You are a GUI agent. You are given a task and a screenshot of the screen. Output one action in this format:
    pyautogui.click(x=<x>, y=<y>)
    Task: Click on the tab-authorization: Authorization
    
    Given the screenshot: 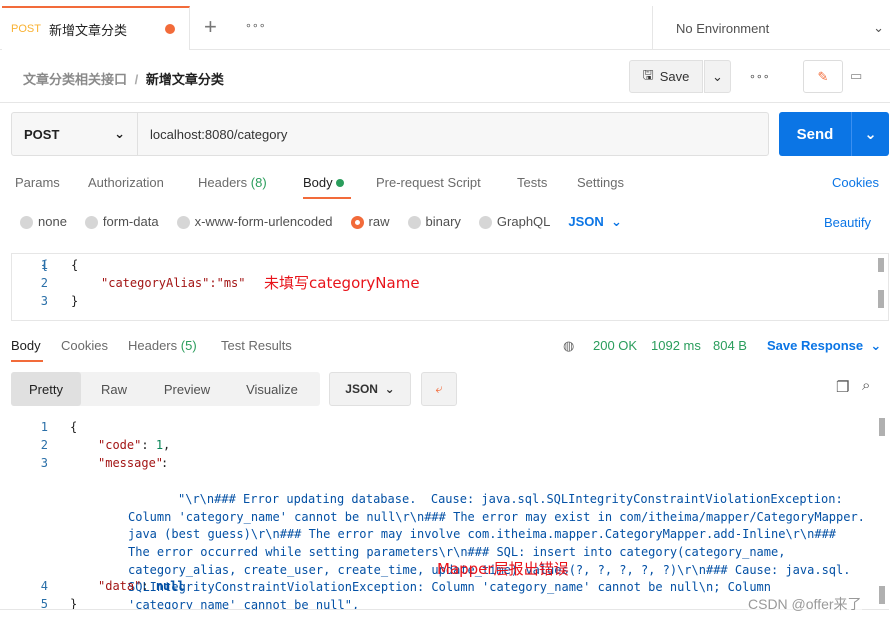 What is the action you would take?
    pyautogui.click(x=126, y=182)
    